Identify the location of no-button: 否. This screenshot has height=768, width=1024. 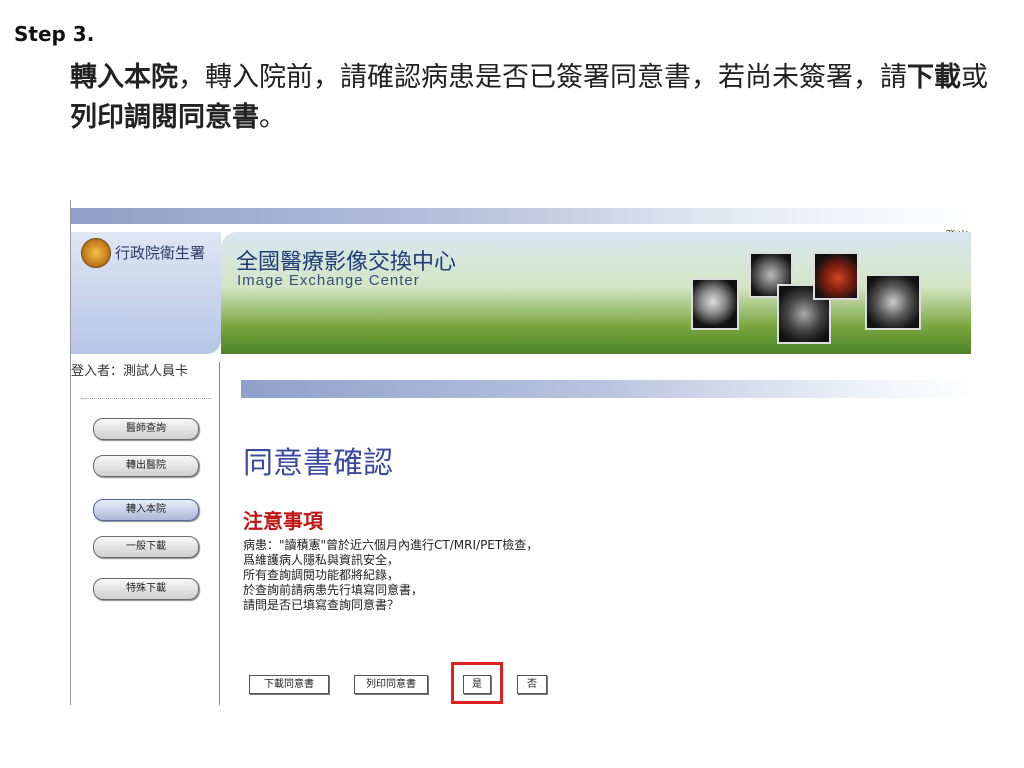
(532, 684).